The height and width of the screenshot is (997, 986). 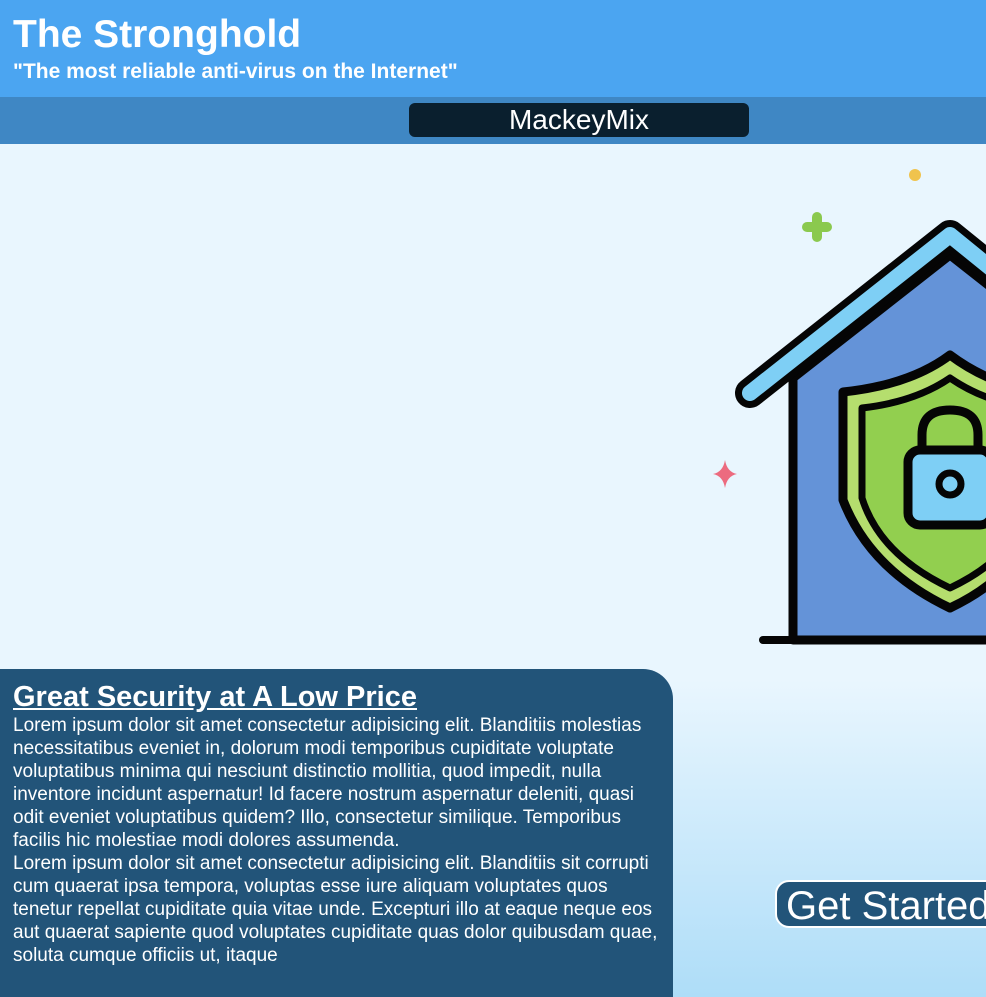 What do you see at coordinates (843, 405) in the screenshot?
I see `house-shield-lock-icon` at bounding box center [843, 405].